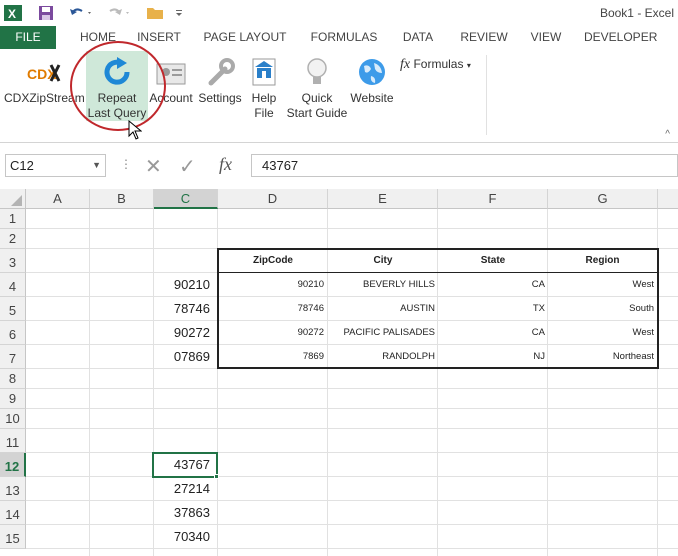 The height and width of the screenshot is (556, 678). I want to click on formula-bar: C12 ▼ ⋮ ✕ ✓ fx 43767, so click(339, 166).